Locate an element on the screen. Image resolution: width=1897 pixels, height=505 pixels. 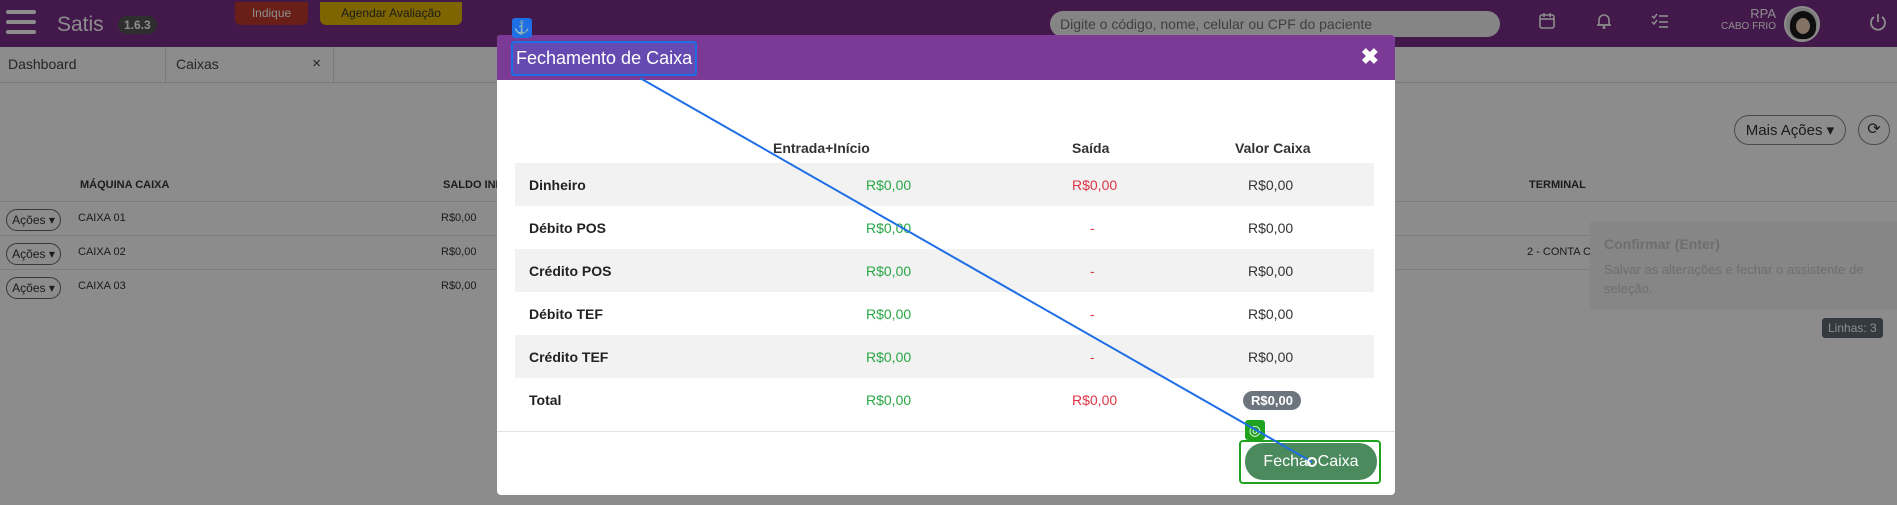
row-label: Débito TEF is located at coordinates (566, 314).